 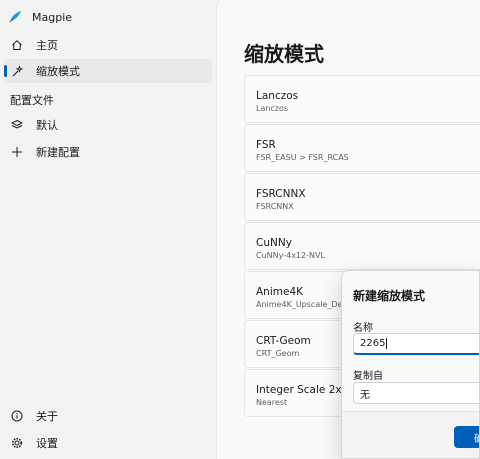 I want to click on sidebar-item-label: 缩放模式, so click(x=58, y=71).